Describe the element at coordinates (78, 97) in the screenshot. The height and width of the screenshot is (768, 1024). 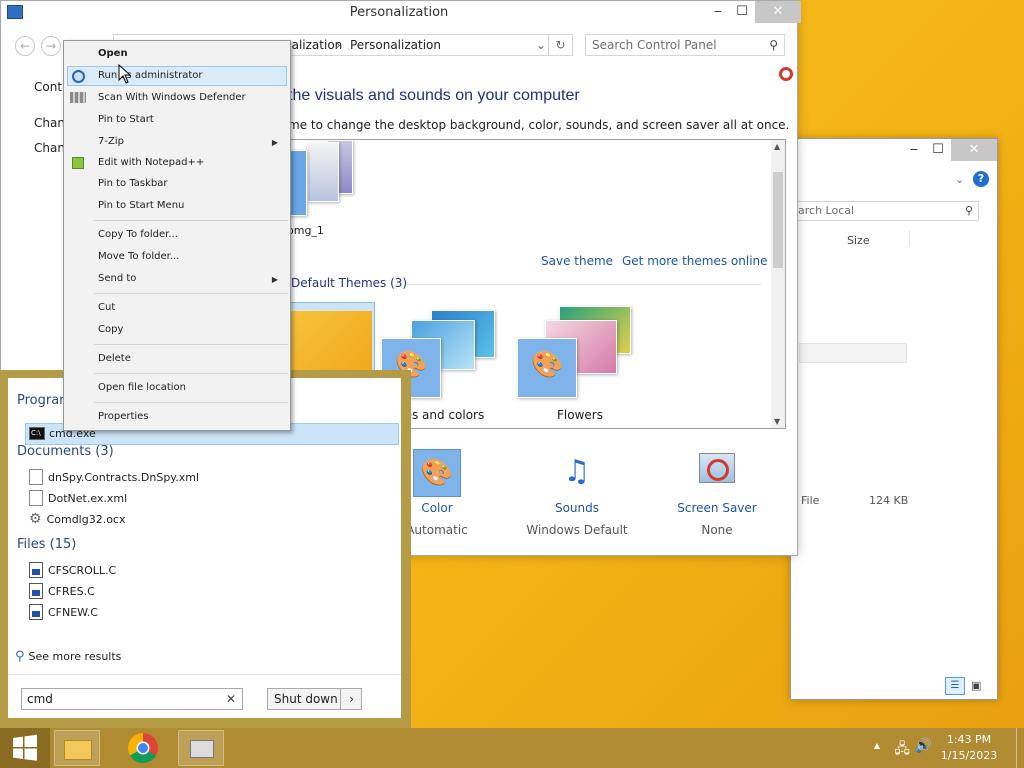
I see `defender-icon` at that location.